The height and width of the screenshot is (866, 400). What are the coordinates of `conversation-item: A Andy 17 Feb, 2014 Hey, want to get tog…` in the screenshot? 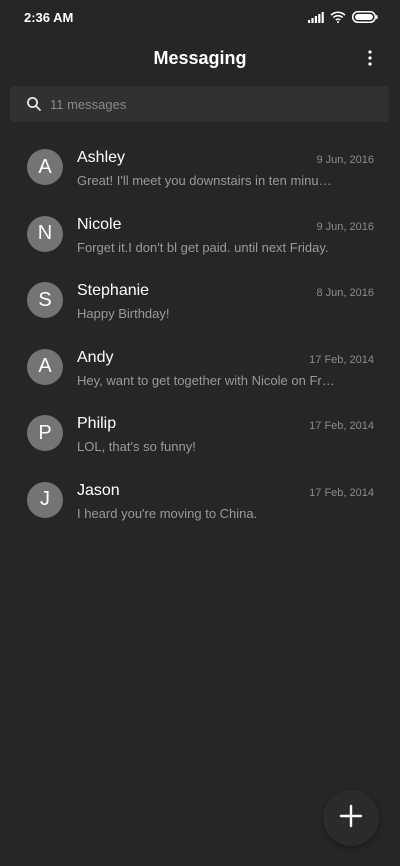 It's located at (200, 367).